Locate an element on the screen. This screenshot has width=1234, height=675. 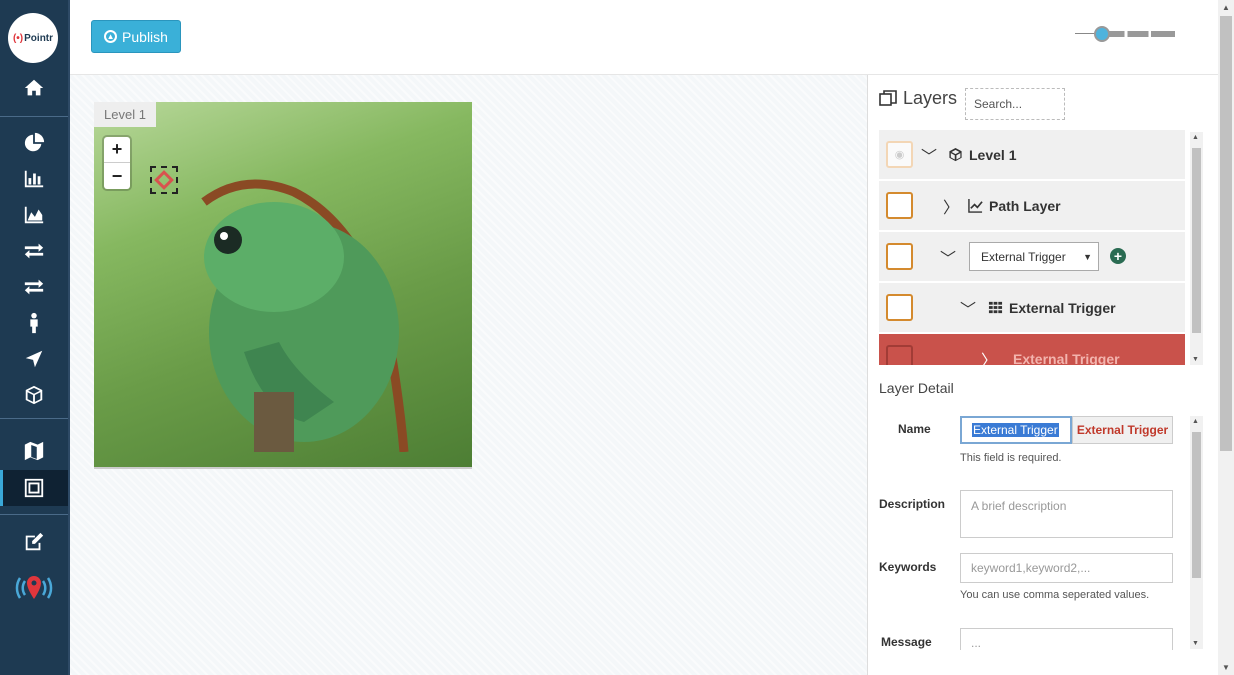
tree-row-text: Path Layer is located at coordinates (1025, 205).